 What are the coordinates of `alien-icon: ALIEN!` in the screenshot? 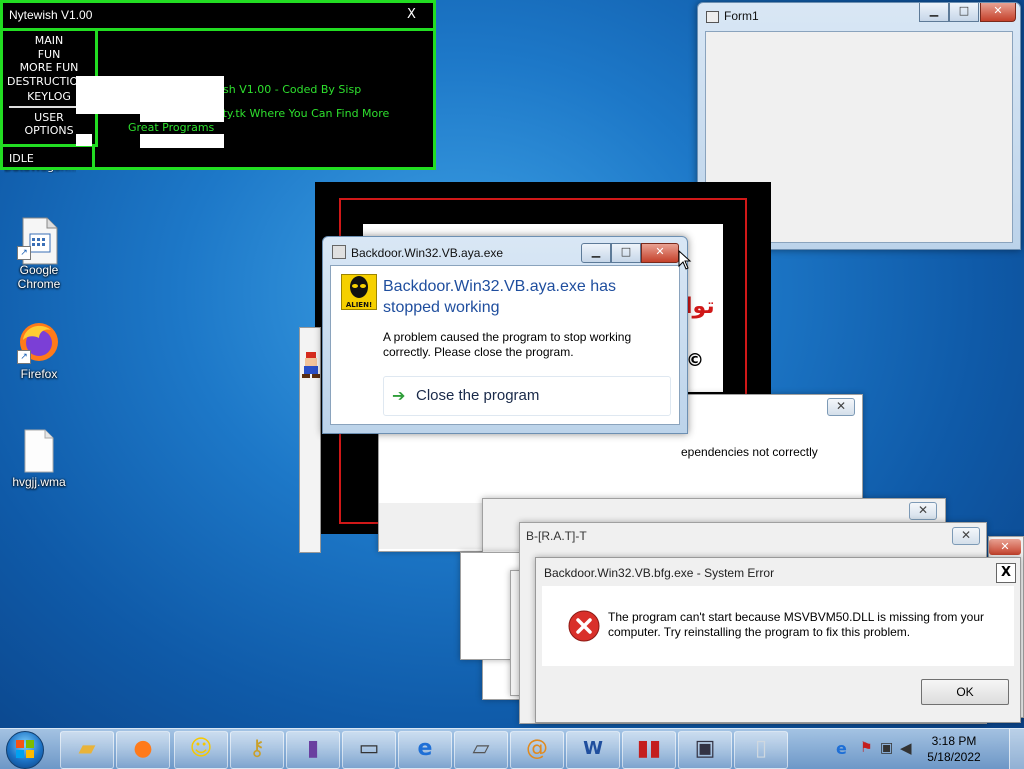 It's located at (359, 292).